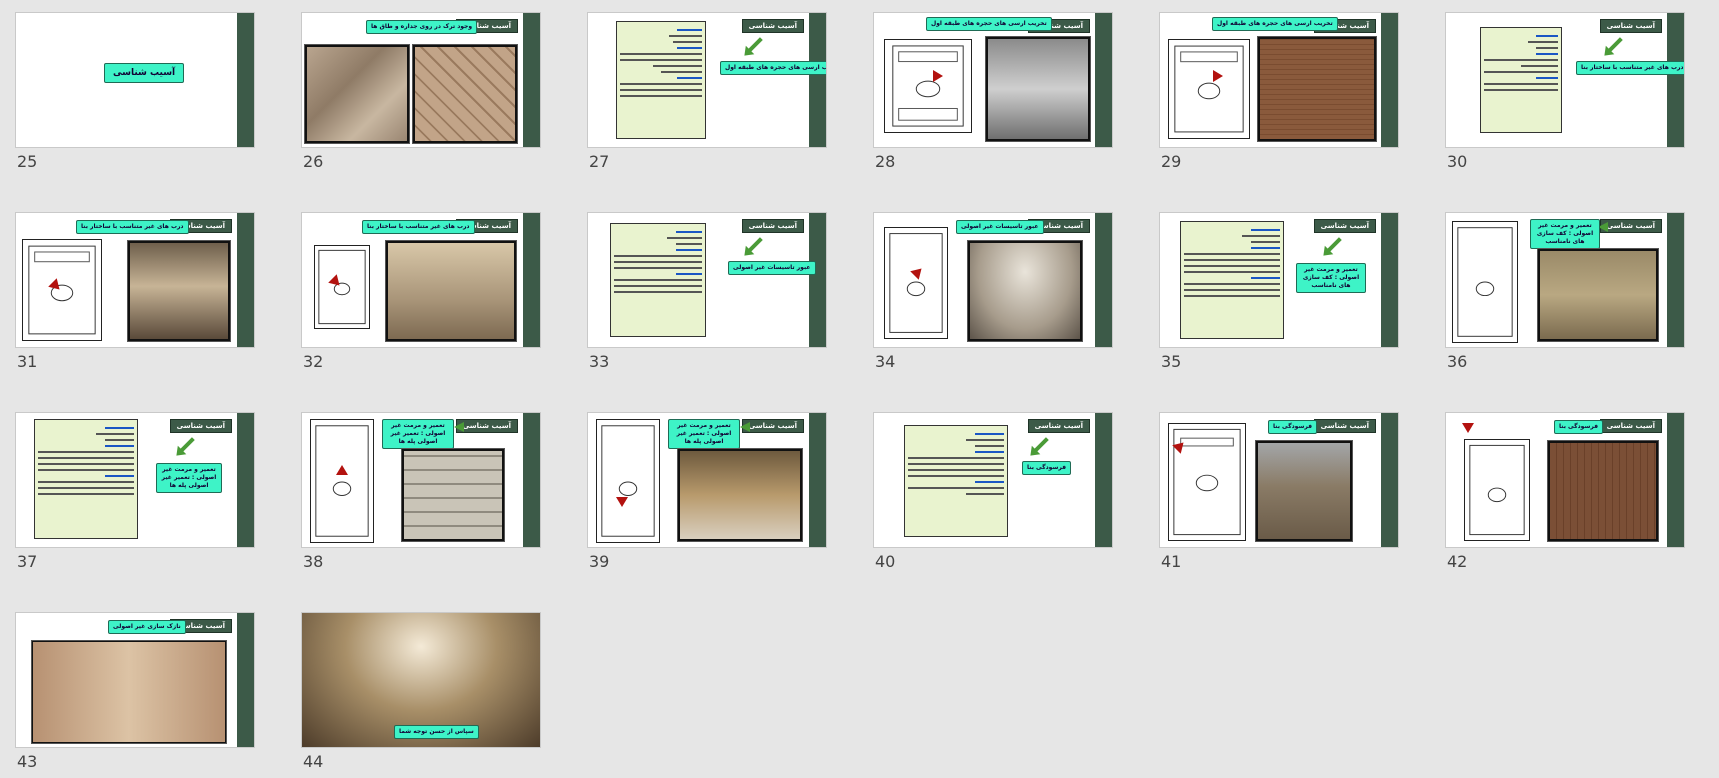  I want to click on slide-callout: تخریب ارسی های حجره های طبقه اول, so click(989, 24).